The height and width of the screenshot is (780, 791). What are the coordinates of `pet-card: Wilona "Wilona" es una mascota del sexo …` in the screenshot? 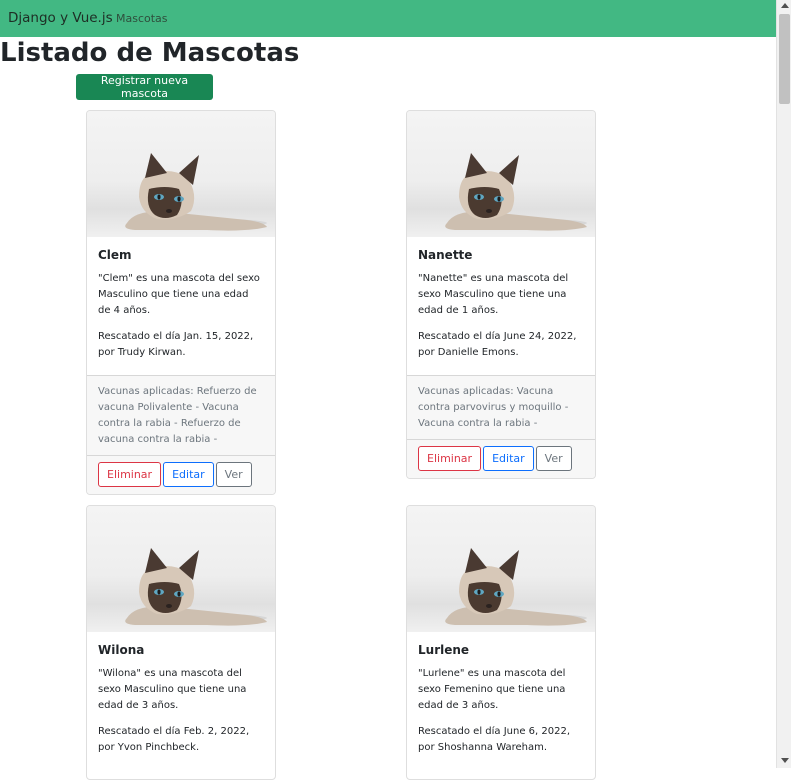 It's located at (181, 642).